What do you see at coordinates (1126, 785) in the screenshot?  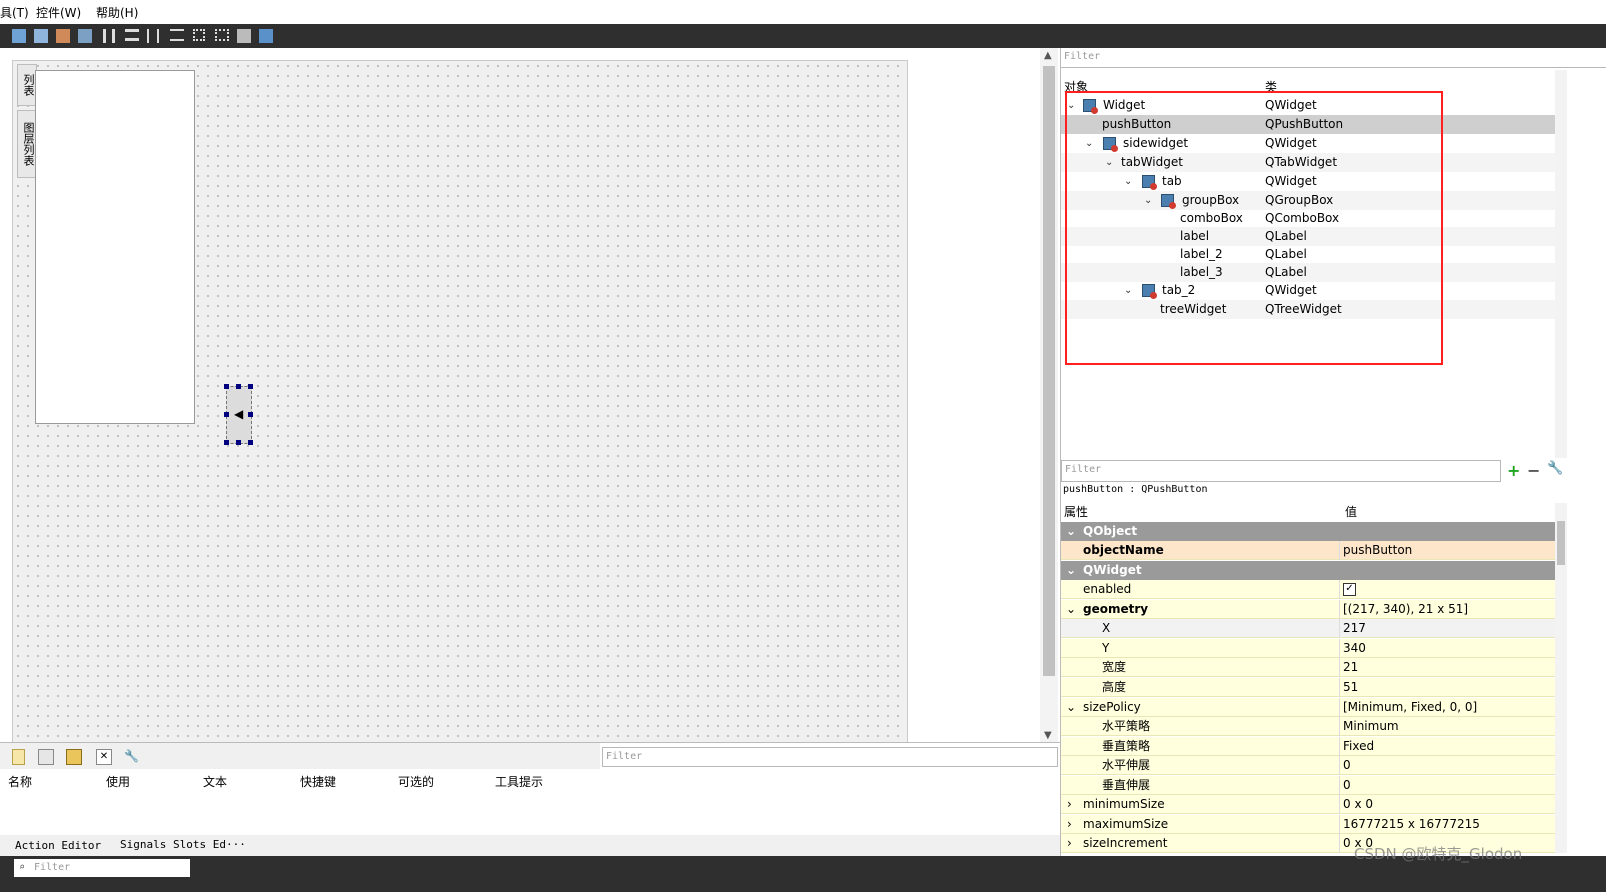 I see `property-name: 垂直伸展` at bounding box center [1126, 785].